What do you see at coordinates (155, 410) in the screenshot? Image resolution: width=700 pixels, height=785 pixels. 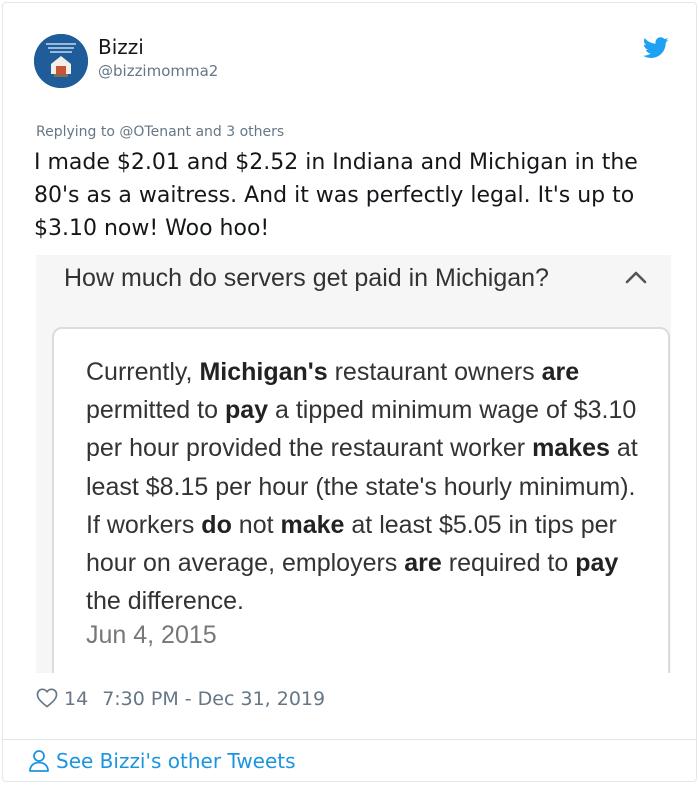 I see `answer-text-run: permitted to` at bounding box center [155, 410].